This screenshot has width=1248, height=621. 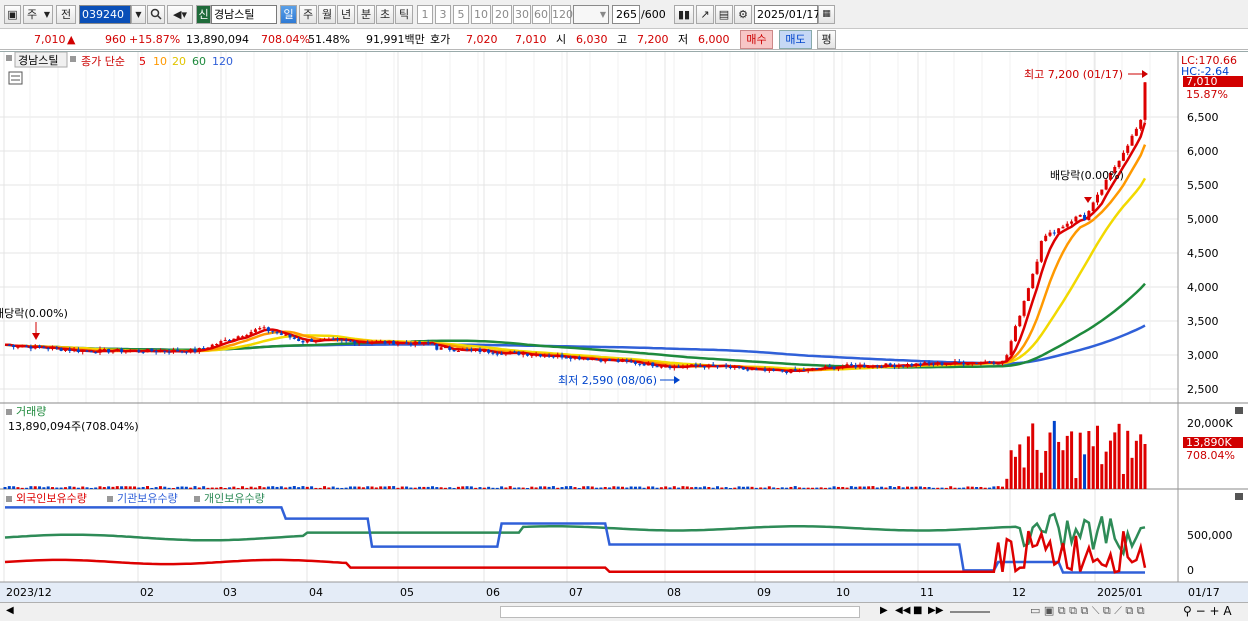 I want to click on calculator-icon, so click(x=15, y=78).